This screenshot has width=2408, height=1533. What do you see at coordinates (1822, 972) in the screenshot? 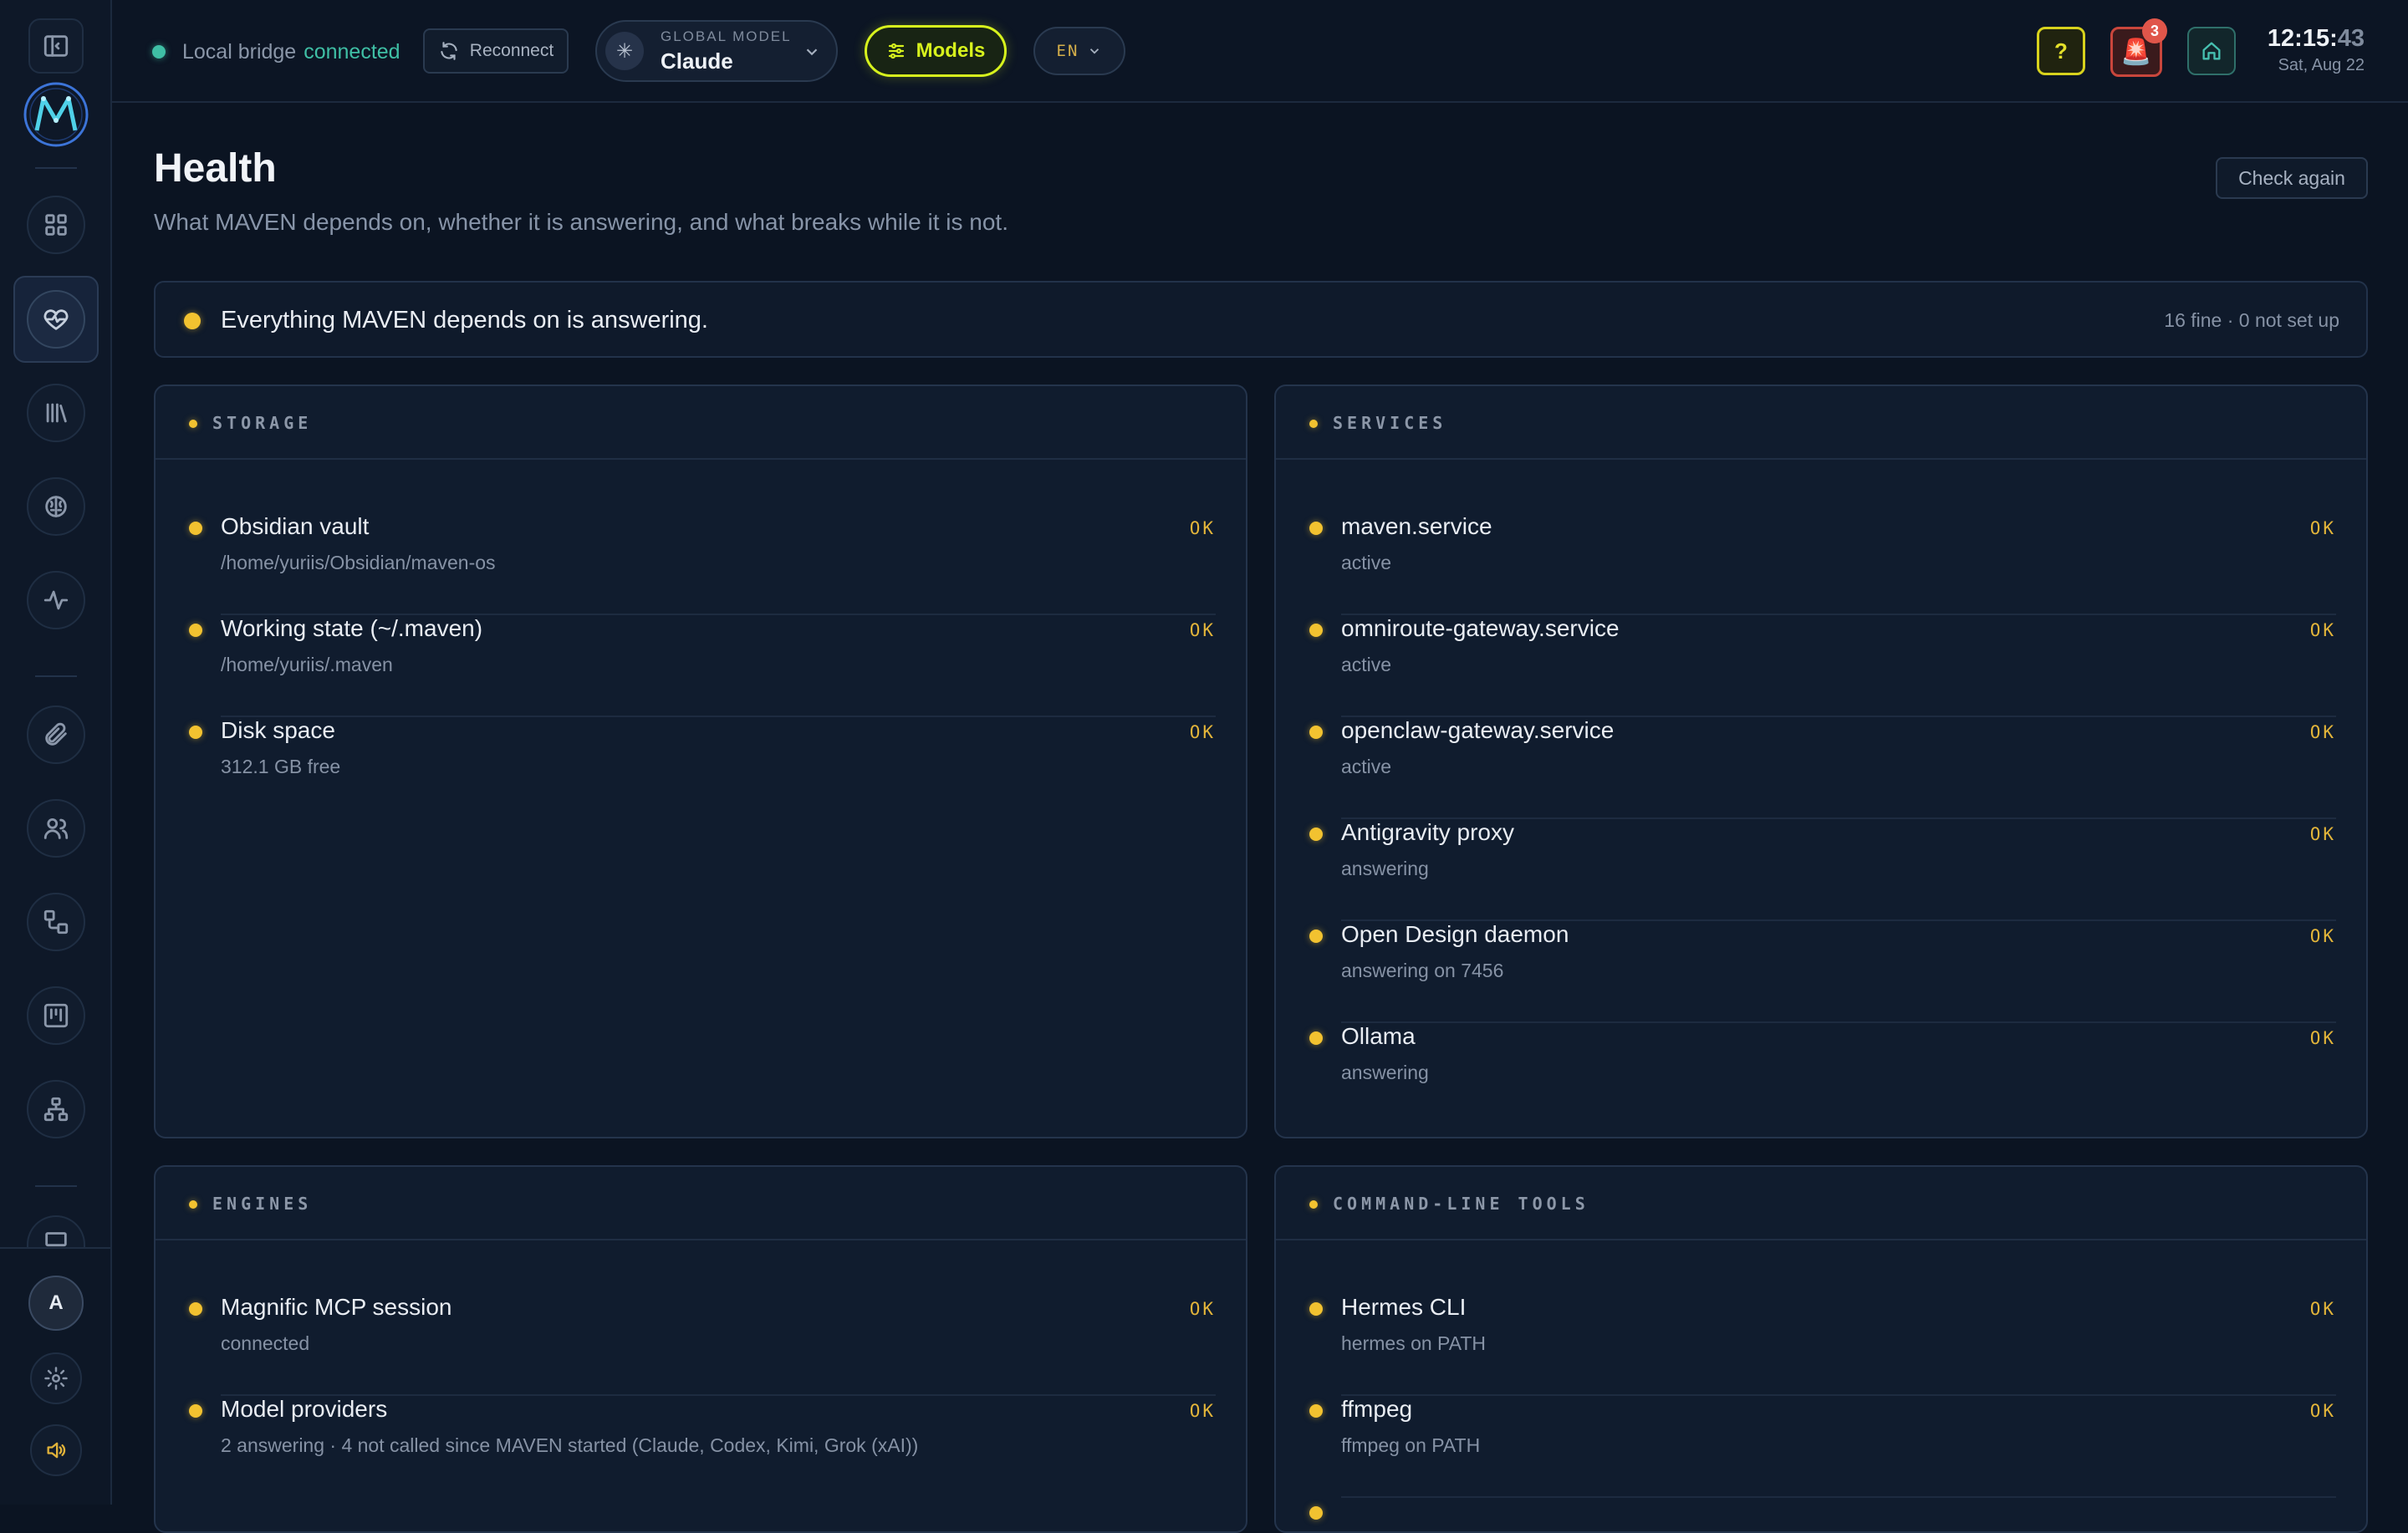
I see `health-row: Open Design daemon answering on 7456 OK` at bounding box center [1822, 972].